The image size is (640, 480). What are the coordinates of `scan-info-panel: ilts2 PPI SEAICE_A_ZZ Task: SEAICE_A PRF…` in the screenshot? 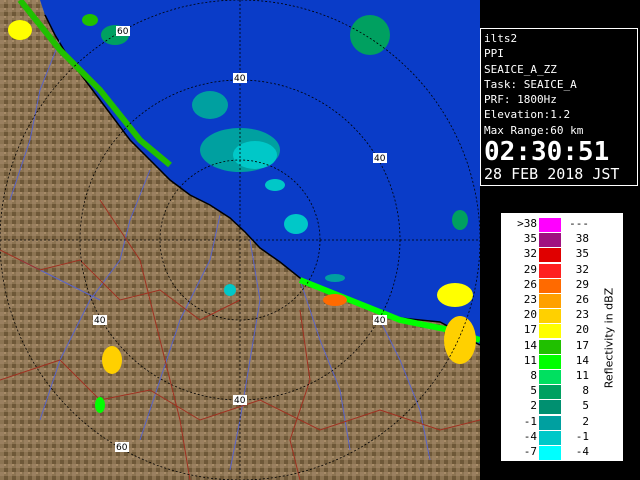 It's located at (559, 107).